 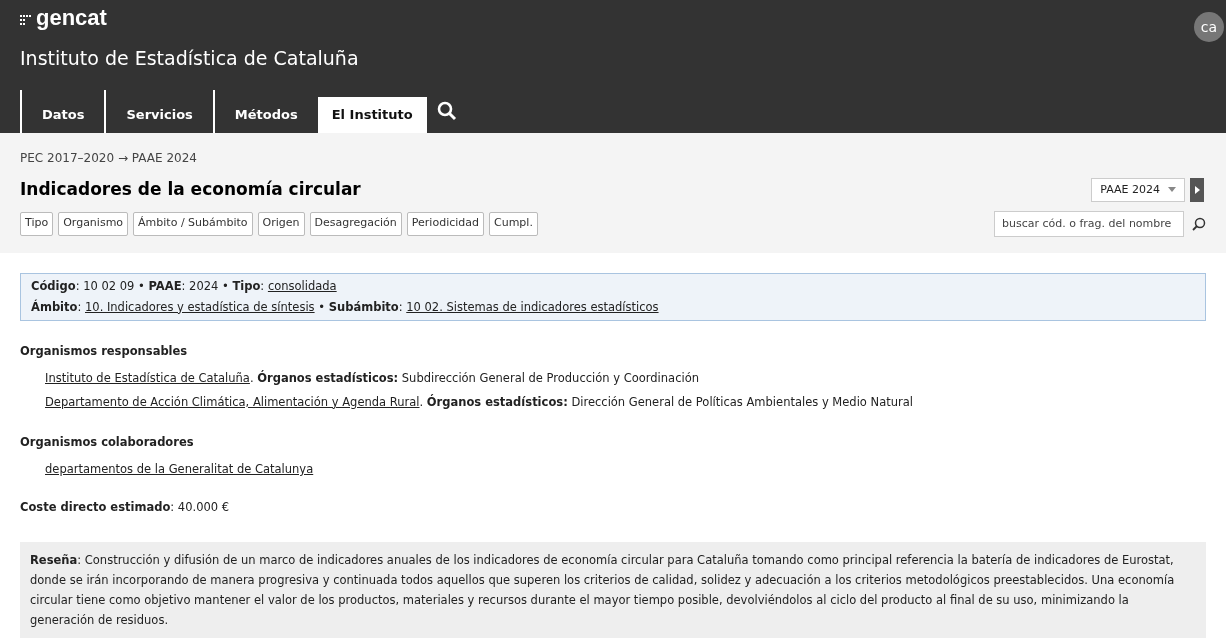 I want to click on summary-text: Reseña: Construcción y difusión de un marco de indicadores anuales de los indicadores de economía circular para Cataluña tomando como principal referencia la batería de indicadores de Eurostat, donde se irán incorporando de manera progresiva y continuada todos aquellos que superen los criterios de calidad, solidez y adecuación a los criterios metodológicos preestablecidos. Una economía circular tiene como objetivo mantener el valor de los productos, materiales y recursos durante el mayor tiempo posible, devolviéndolos al ciclo del producto al final de su uso, minimizando la generación de residuos., so click(x=613, y=590).